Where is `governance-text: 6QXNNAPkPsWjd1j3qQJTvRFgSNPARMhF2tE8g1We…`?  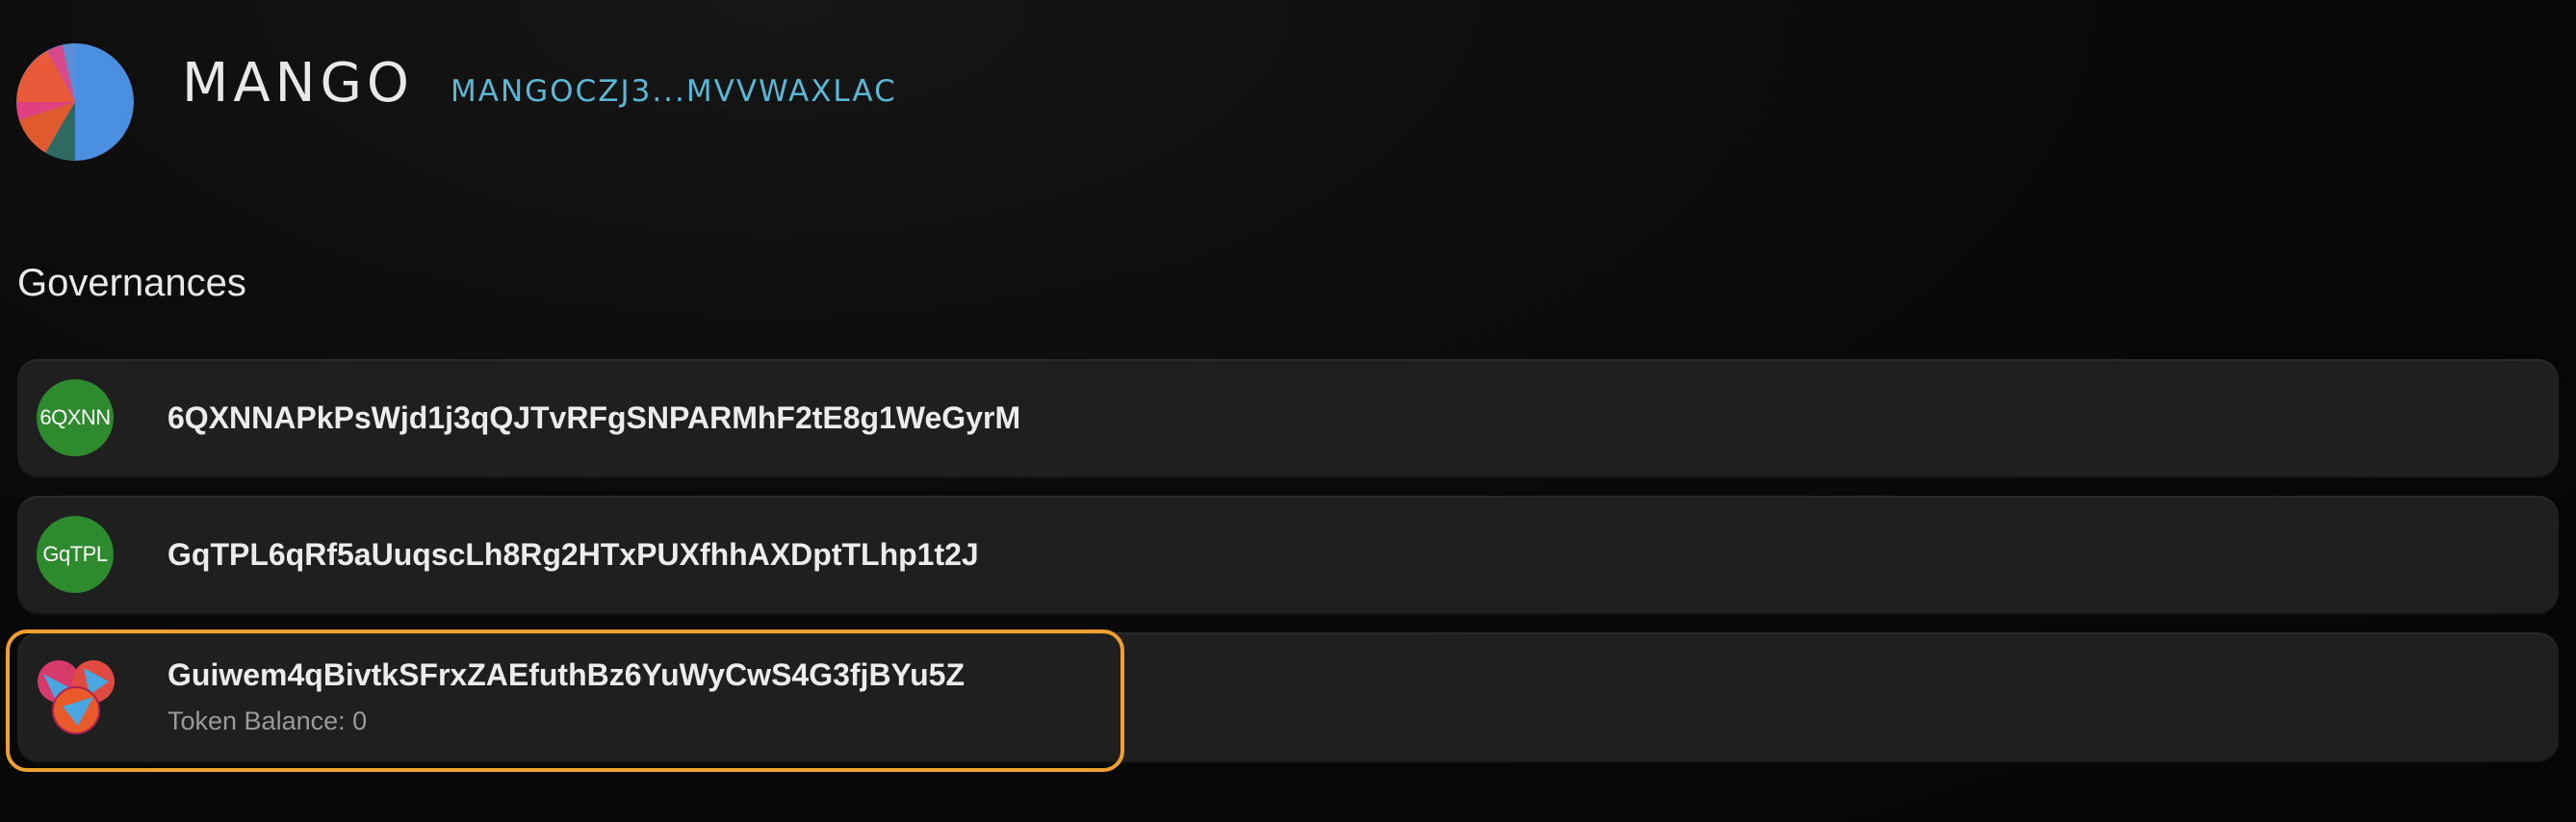 governance-text: 6QXNNAPkPsWjd1j3qQJTvRFgSNPARMhF2tE8g1We… is located at coordinates (594, 418).